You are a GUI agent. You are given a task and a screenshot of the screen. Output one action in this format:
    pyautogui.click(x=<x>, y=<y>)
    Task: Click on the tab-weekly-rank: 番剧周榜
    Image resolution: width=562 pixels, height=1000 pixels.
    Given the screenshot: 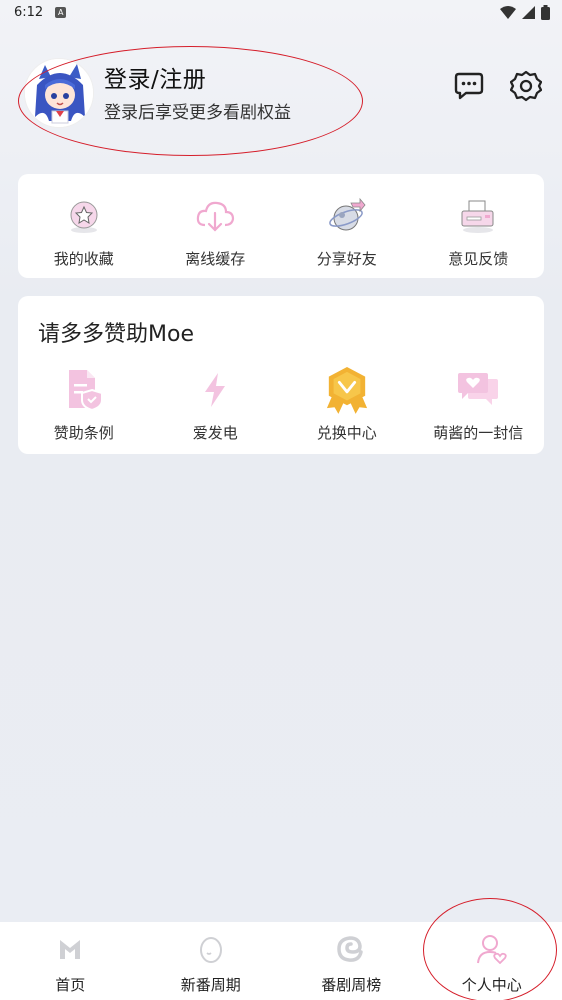 What is the action you would take?
    pyautogui.click(x=351, y=961)
    